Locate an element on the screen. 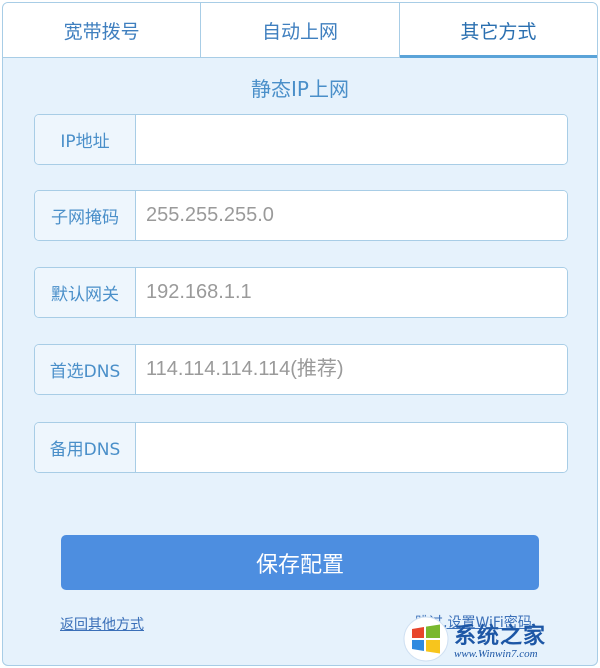  ip-address-input is located at coordinates (351, 139).